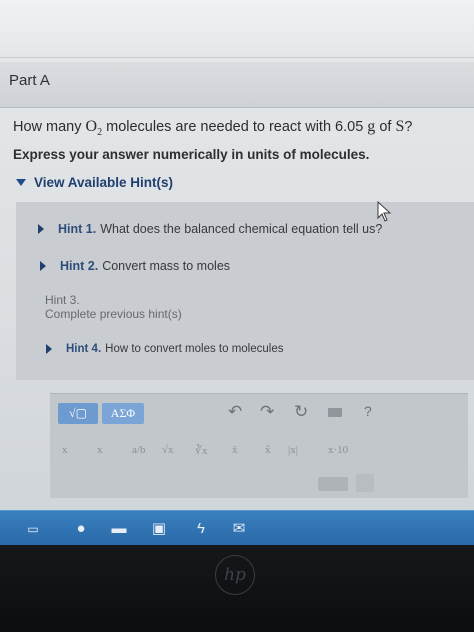 This screenshot has width=474, height=632. Describe the element at coordinates (100, 450) in the screenshot. I see `subscript-button: x` at that location.